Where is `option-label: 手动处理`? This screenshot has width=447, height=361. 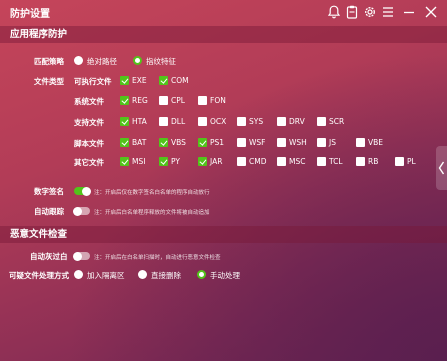 option-label: 手动处理 is located at coordinates (225, 275).